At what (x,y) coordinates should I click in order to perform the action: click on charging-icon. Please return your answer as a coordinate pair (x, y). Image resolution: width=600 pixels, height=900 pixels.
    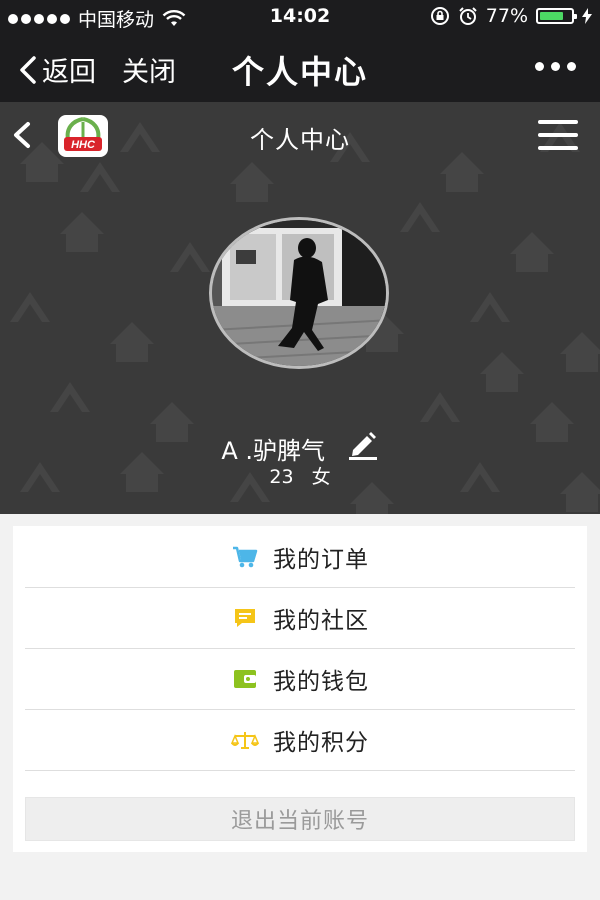
    Looking at the image, I should click on (587, 16).